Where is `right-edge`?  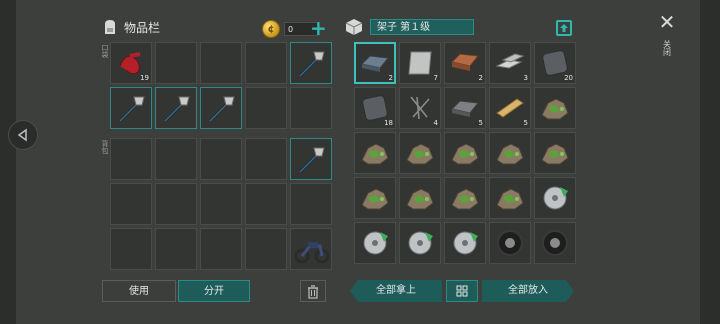 right-edge is located at coordinates (710, 162).